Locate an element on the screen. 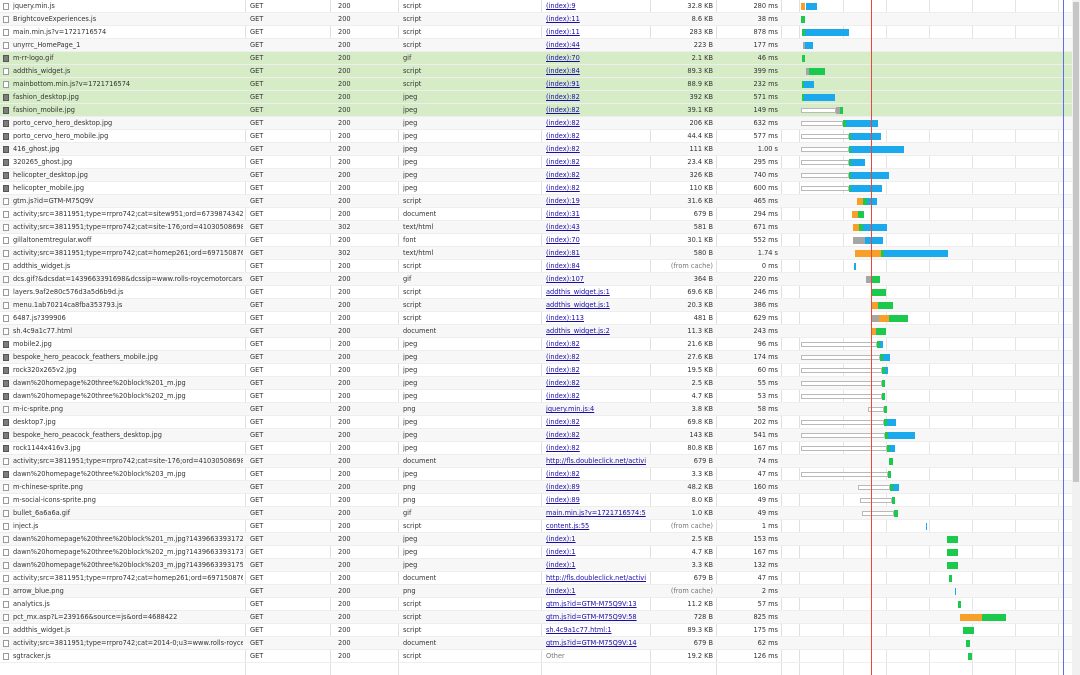 The width and height of the screenshot is (1080, 675). request-name: m-rr-logo.gif is located at coordinates (128, 58).